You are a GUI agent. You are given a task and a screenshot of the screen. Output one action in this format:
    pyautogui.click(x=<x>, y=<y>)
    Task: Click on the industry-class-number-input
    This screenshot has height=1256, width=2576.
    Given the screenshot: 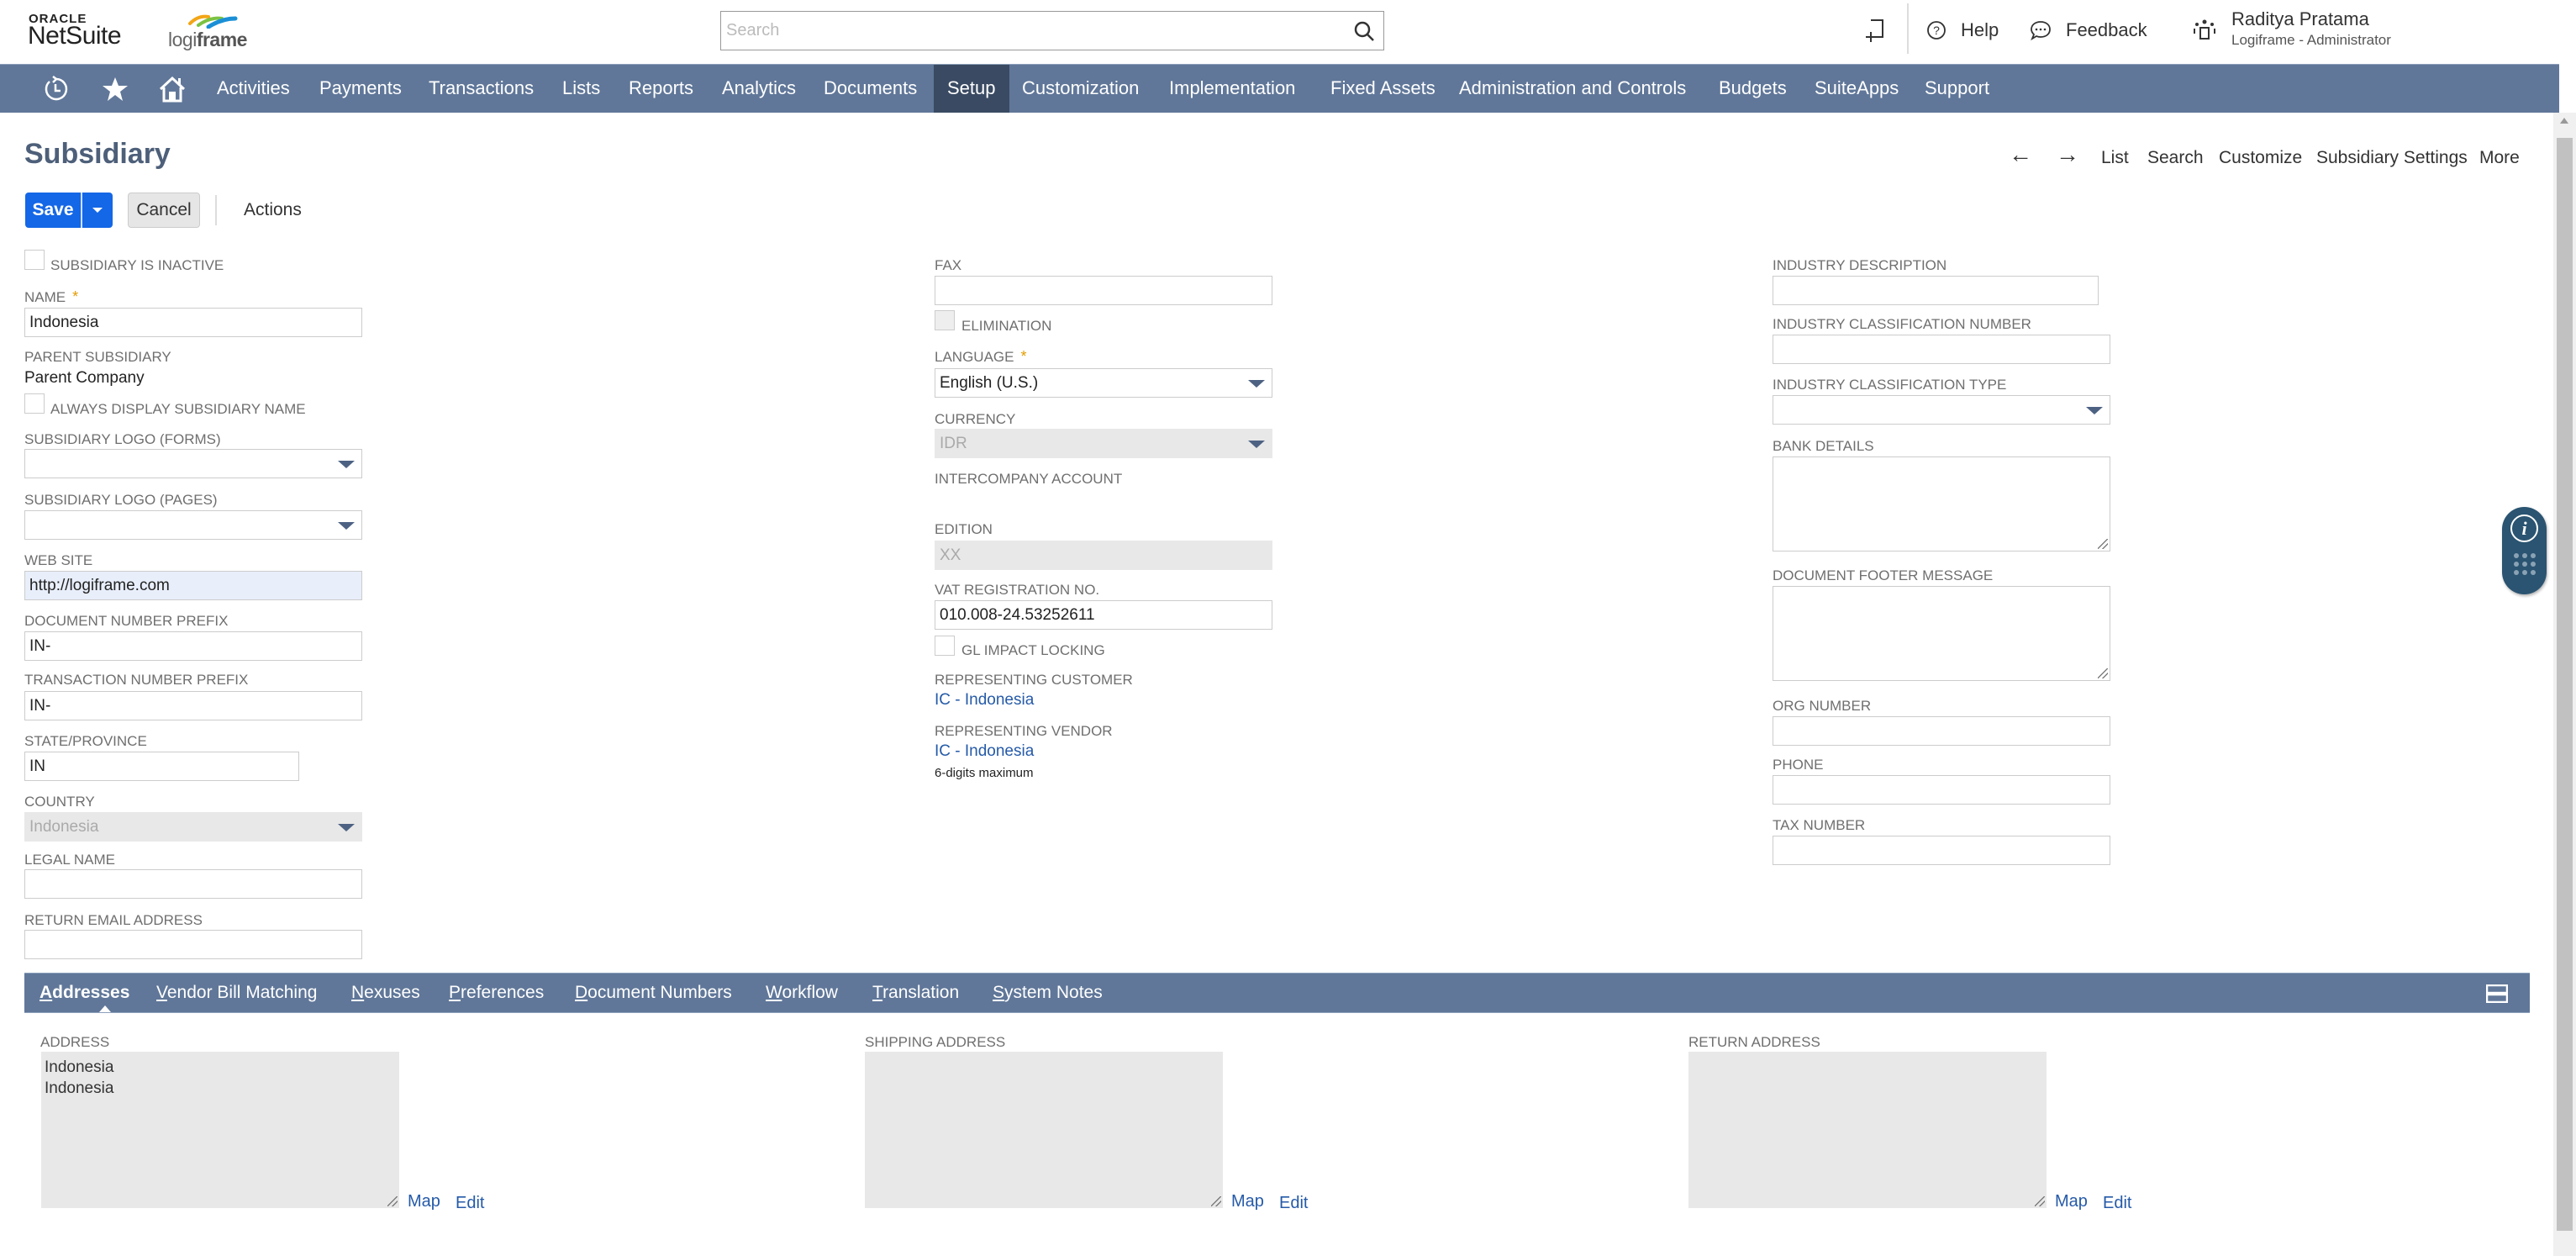 What is the action you would take?
    pyautogui.click(x=1942, y=349)
    